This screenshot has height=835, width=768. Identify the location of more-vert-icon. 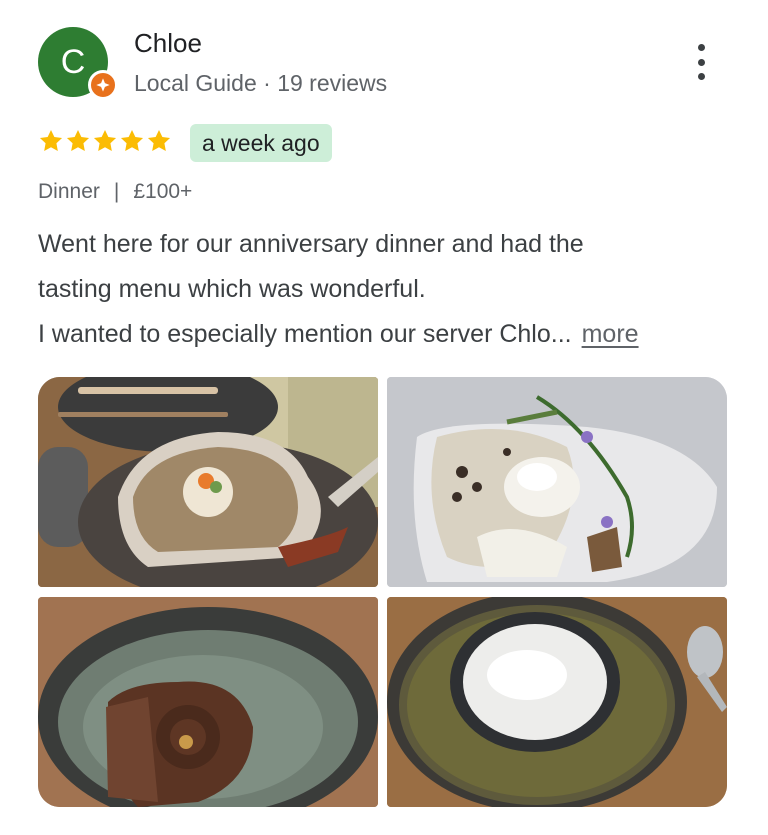
(701, 62).